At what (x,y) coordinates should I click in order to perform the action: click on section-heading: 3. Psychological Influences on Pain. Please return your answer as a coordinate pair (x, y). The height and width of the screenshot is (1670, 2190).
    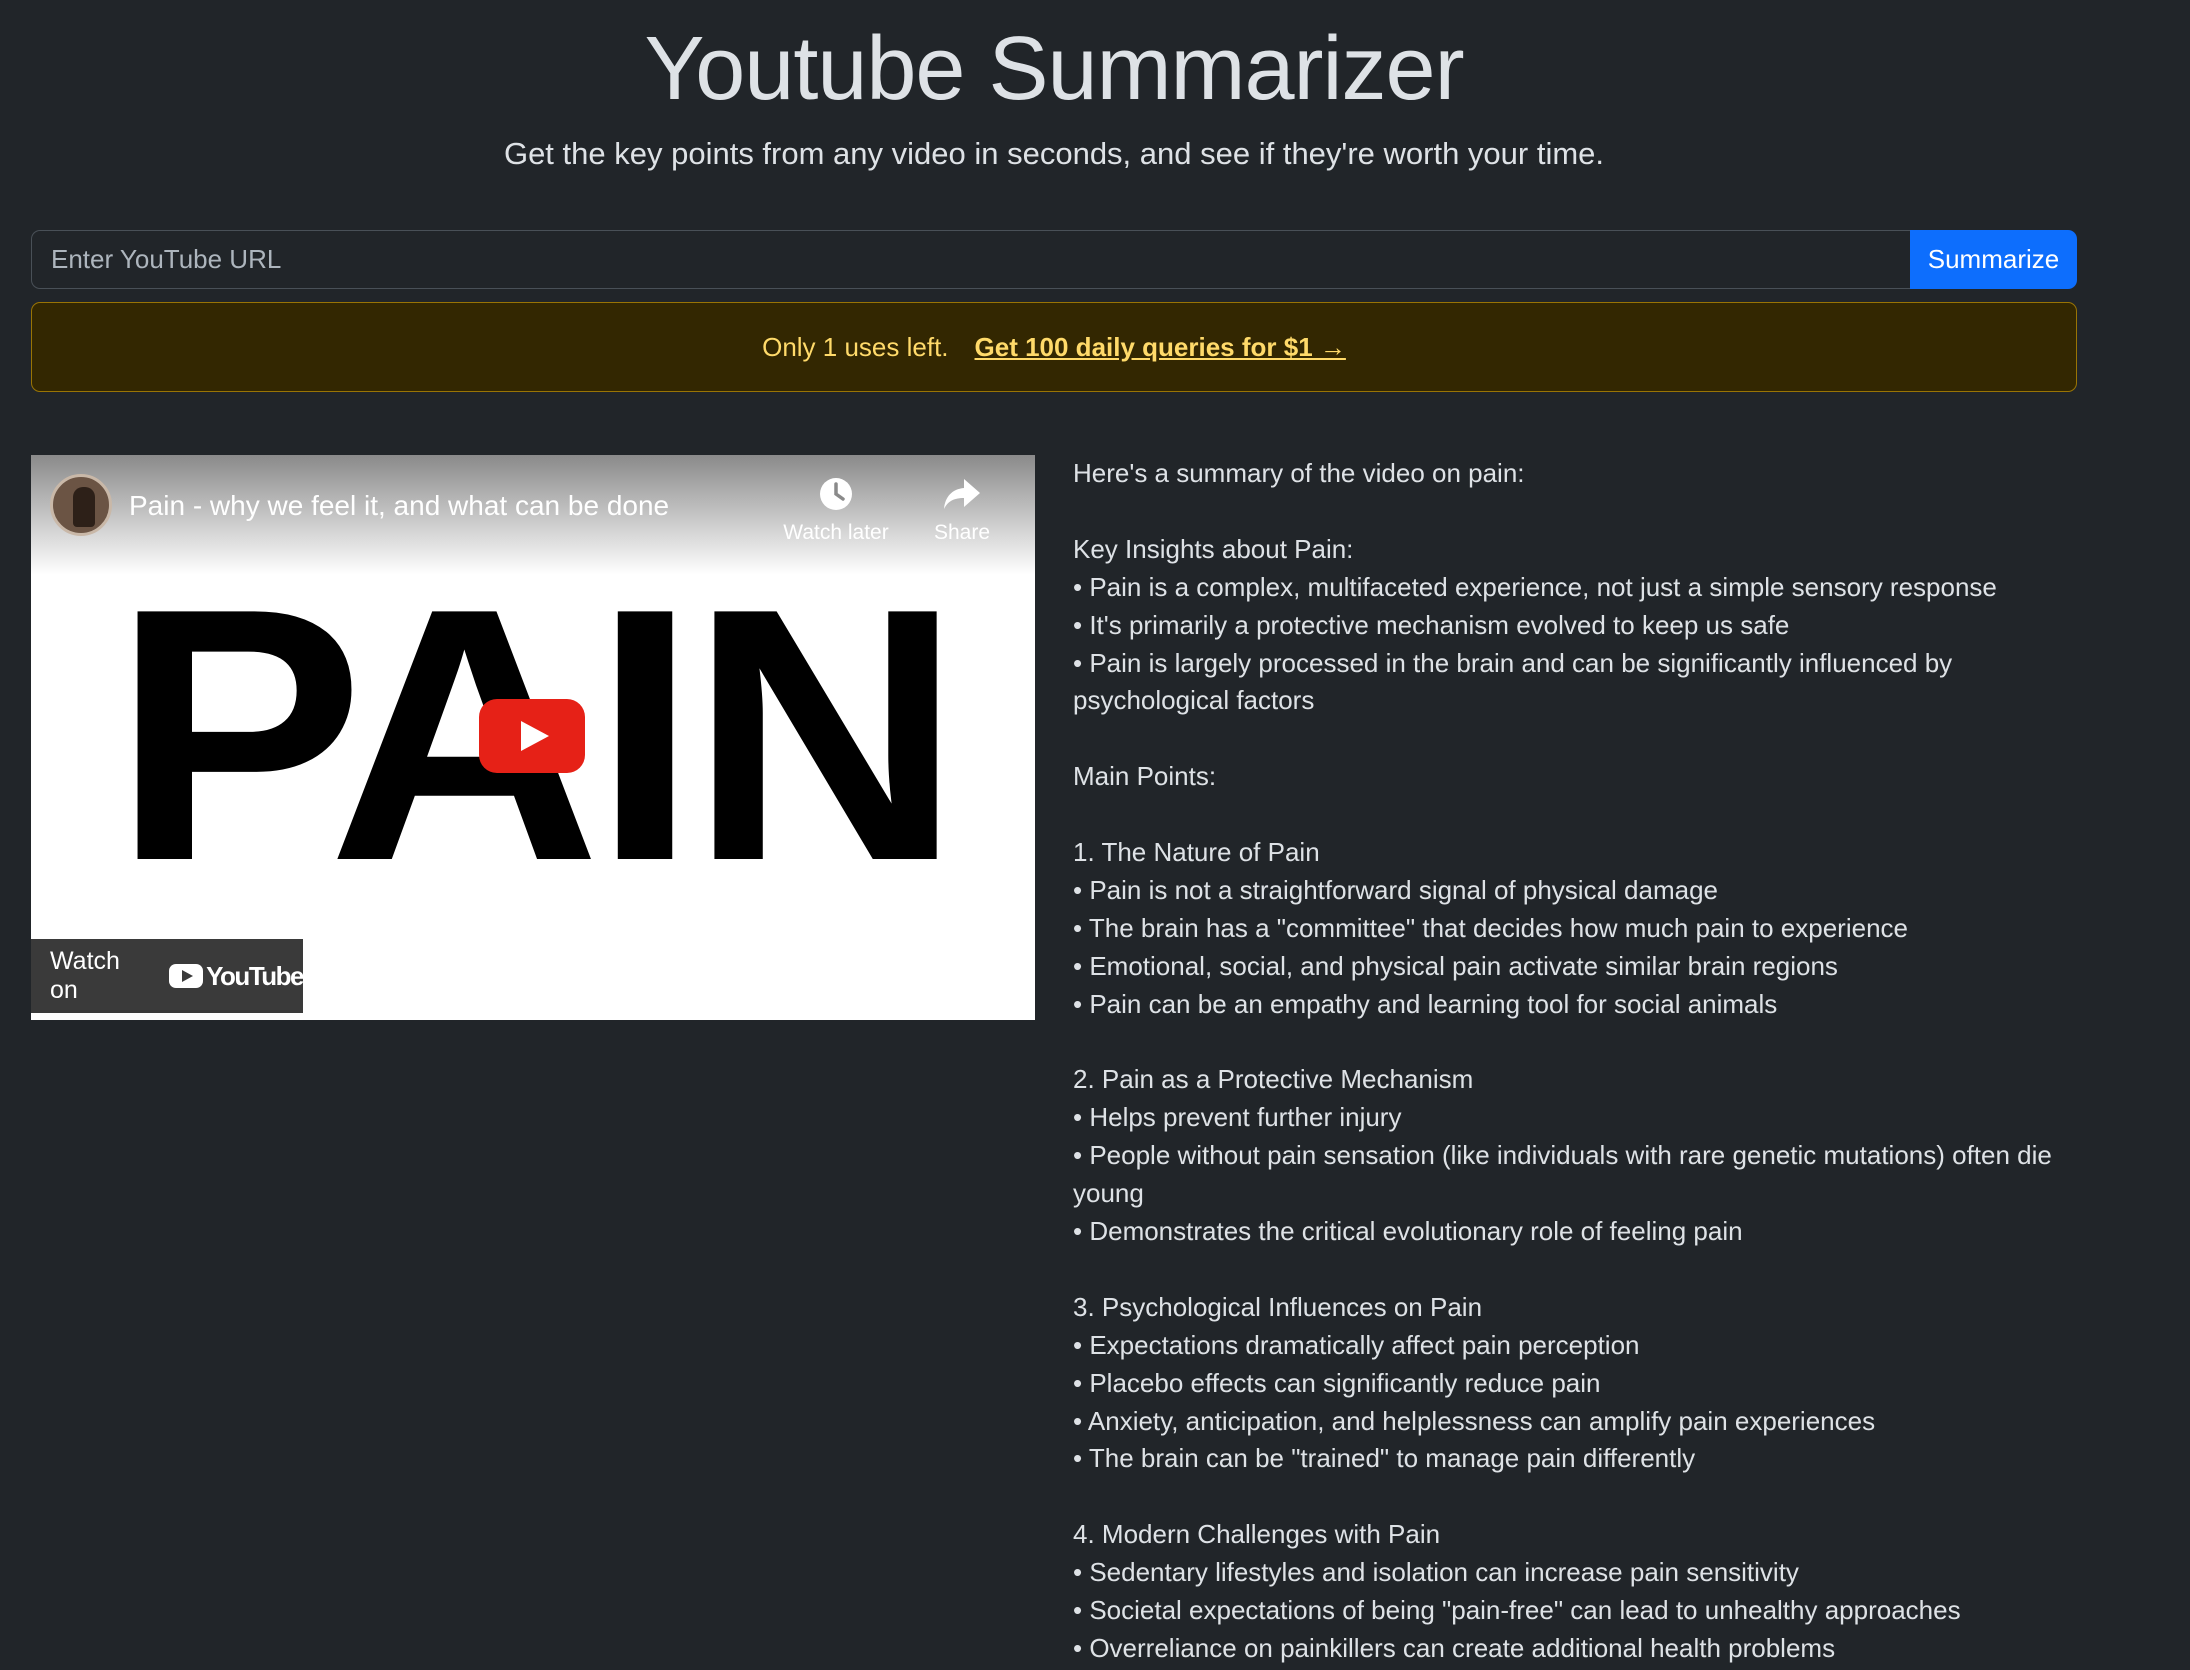
    Looking at the image, I should click on (1278, 1306).